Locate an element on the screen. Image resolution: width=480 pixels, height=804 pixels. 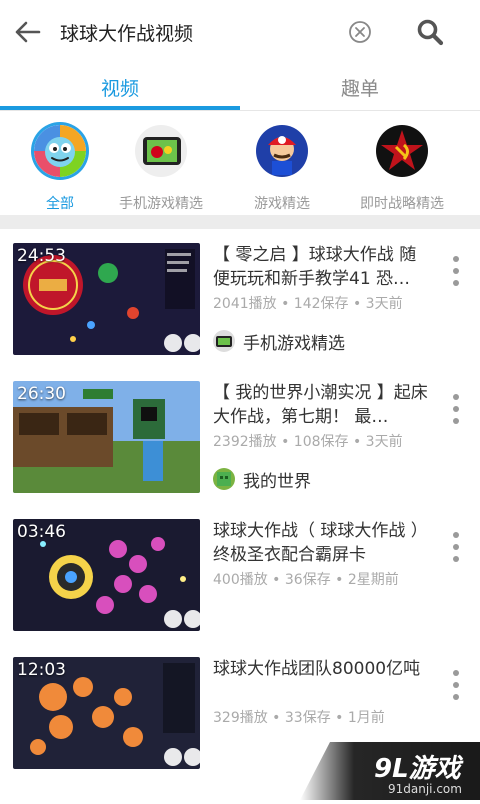
category-label: 即时战略精选 is located at coordinates (402, 204).